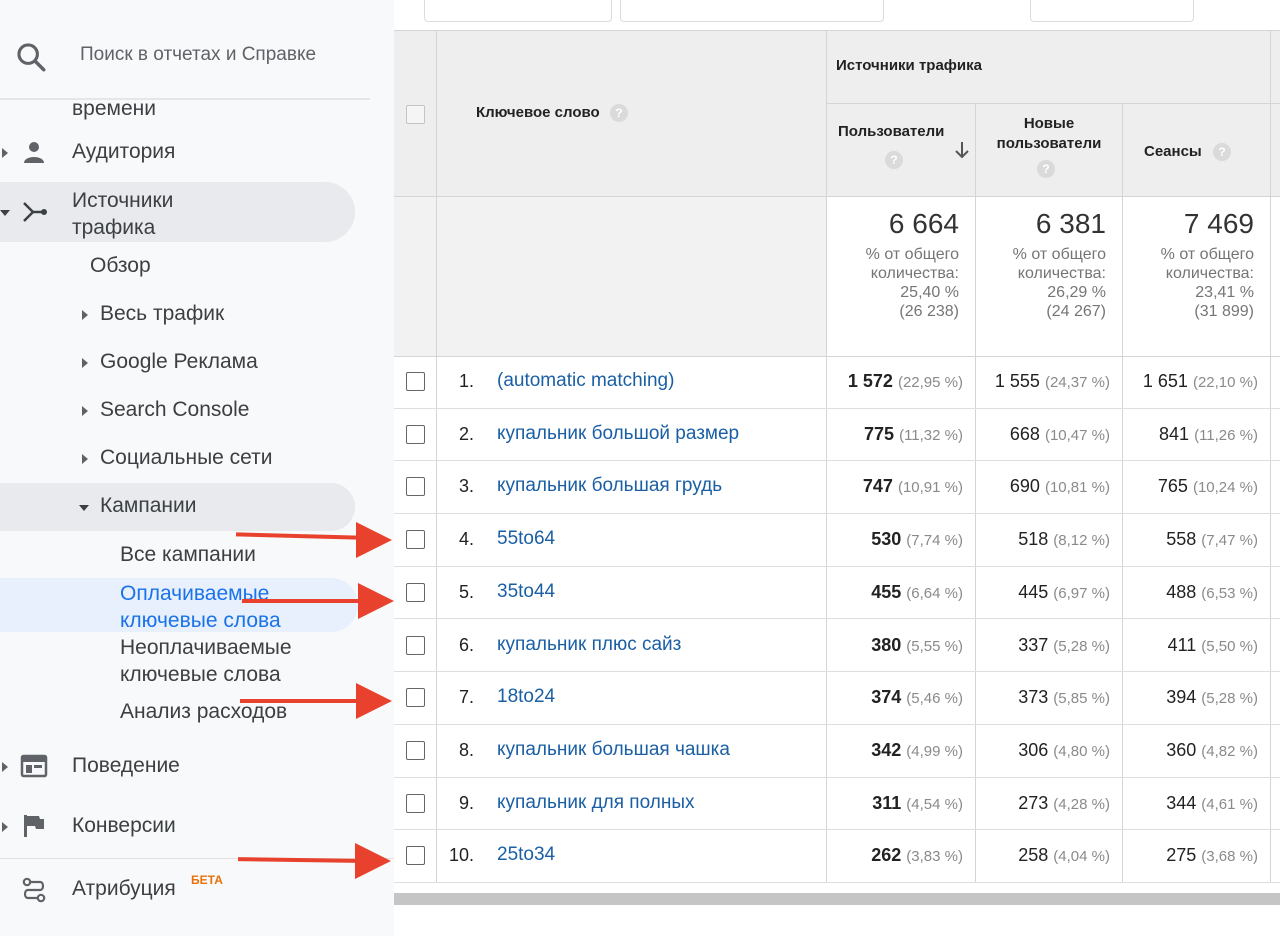 This screenshot has height=936, width=1280. What do you see at coordinates (5, 213) in the screenshot?
I see `caret-down-icon` at bounding box center [5, 213].